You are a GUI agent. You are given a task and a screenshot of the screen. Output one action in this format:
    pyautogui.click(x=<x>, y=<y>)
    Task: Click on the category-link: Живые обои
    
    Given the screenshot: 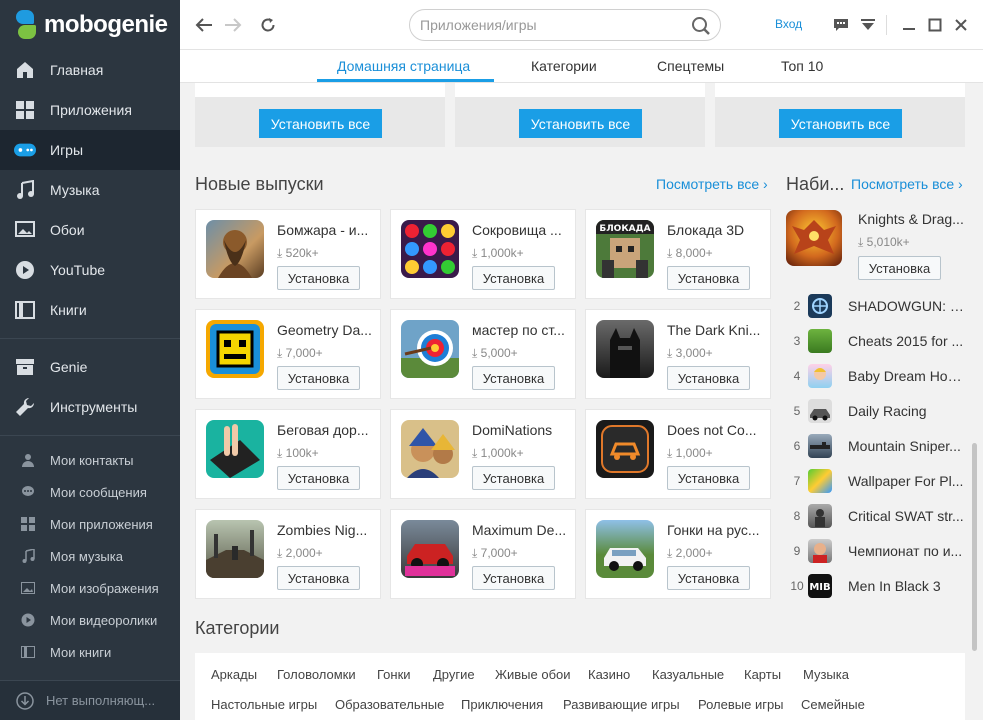 What is the action you would take?
    pyautogui.click(x=533, y=674)
    